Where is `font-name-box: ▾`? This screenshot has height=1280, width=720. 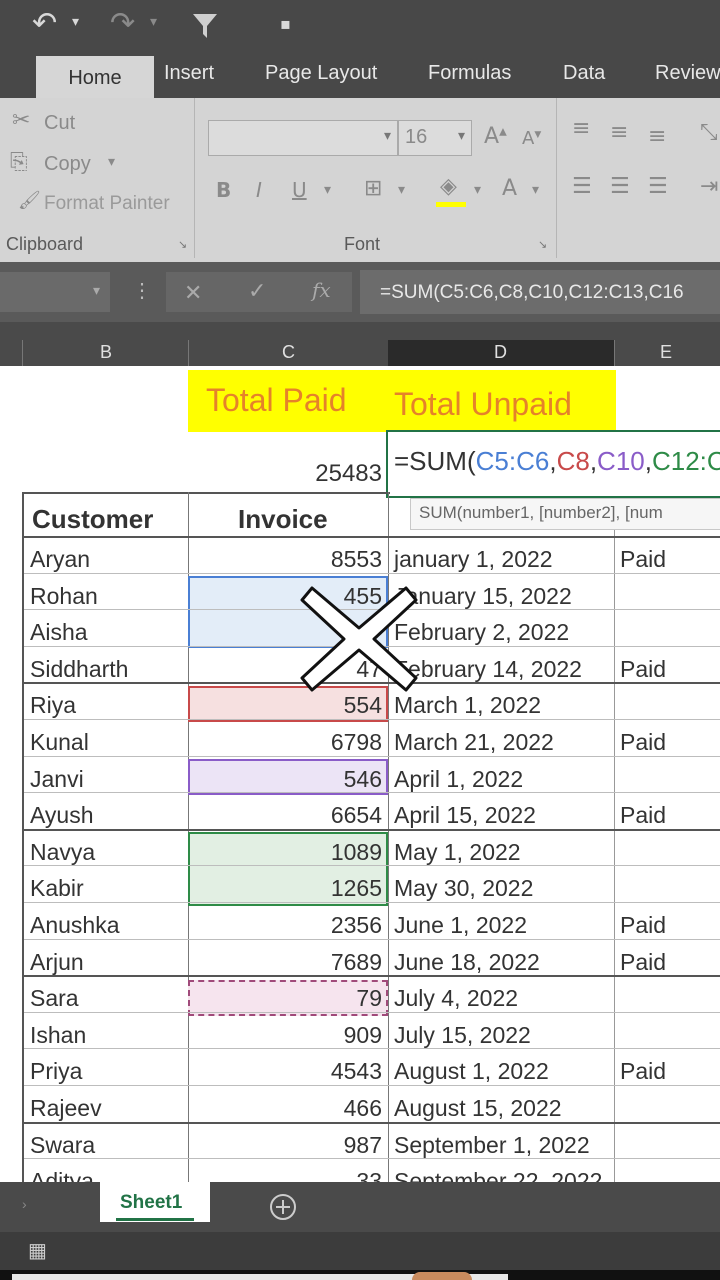
font-name-box: ▾ is located at coordinates (303, 138).